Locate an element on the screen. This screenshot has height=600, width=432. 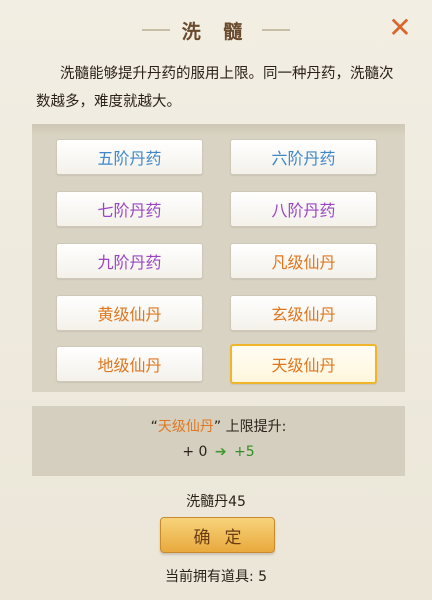
grade-label: 玄级仙丹 is located at coordinates (303, 314).